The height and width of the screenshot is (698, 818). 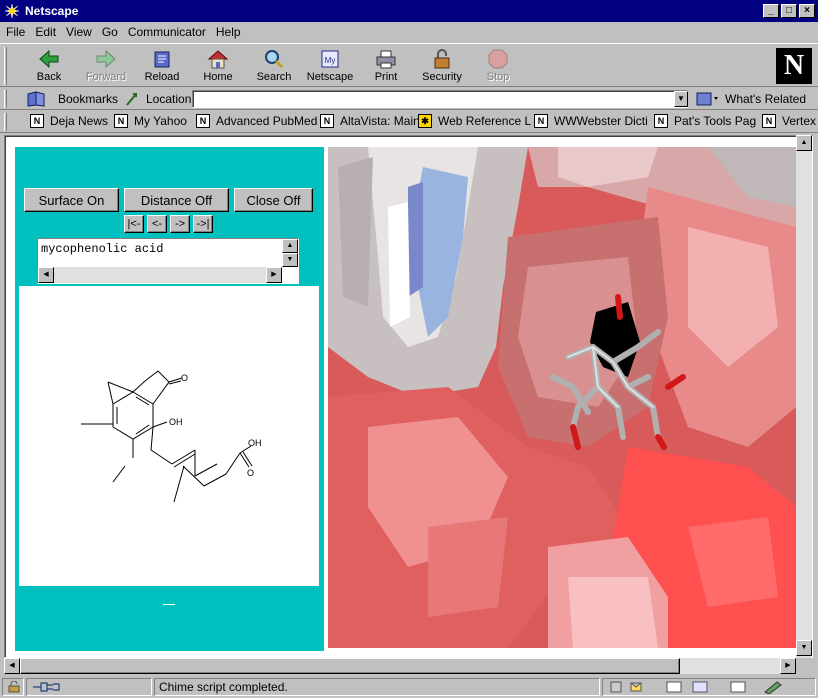 What do you see at coordinates (110, 32) in the screenshot?
I see `menu-go: Go` at bounding box center [110, 32].